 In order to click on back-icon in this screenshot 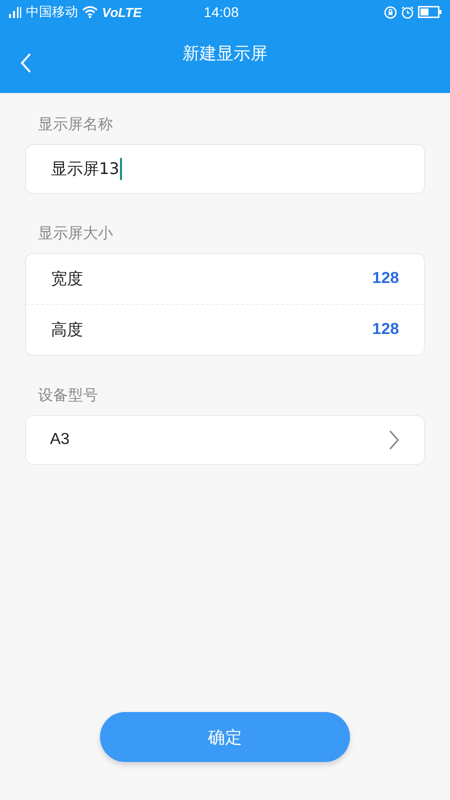, I will do `click(26, 63)`.